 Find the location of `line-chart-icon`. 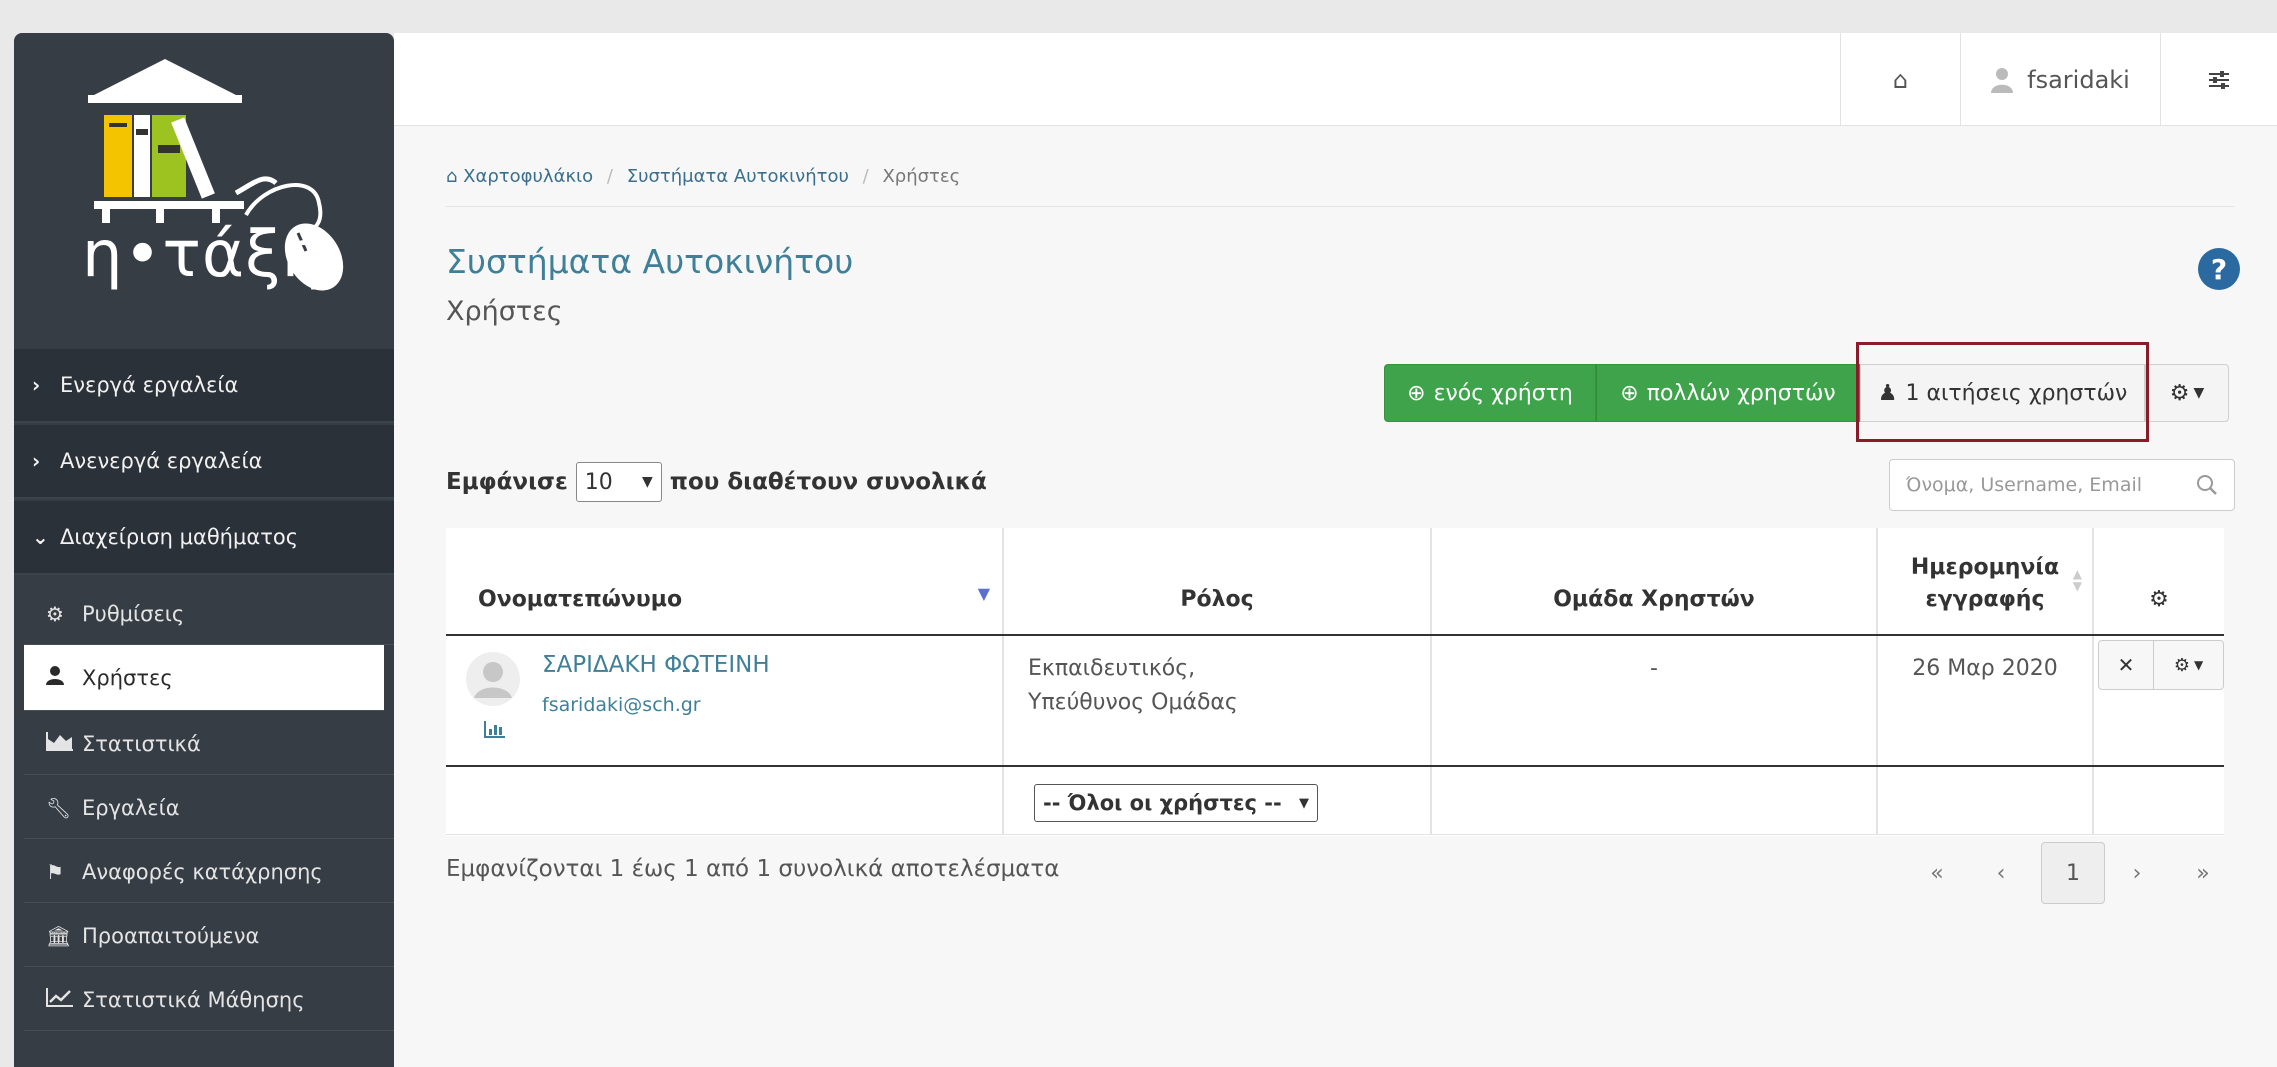

line-chart-icon is located at coordinates (64, 999).